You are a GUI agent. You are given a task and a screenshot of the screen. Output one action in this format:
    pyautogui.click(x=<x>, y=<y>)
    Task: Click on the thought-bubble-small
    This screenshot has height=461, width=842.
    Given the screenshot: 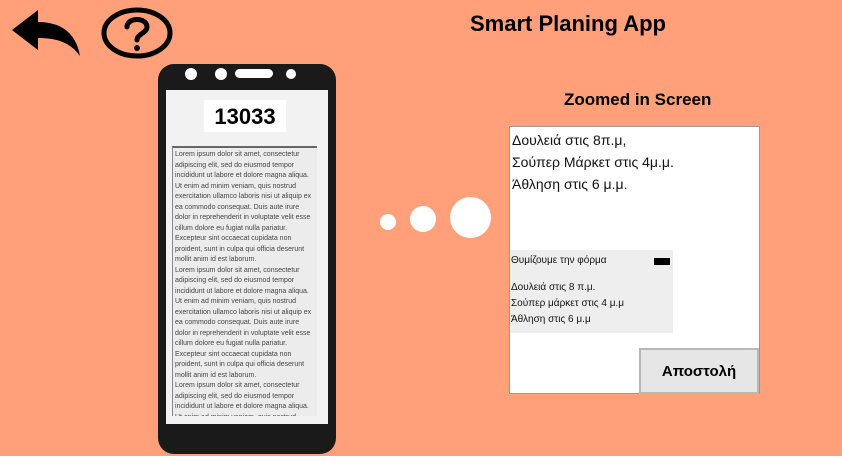 What is the action you would take?
    pyautogui.click(x=388, y=222)
    